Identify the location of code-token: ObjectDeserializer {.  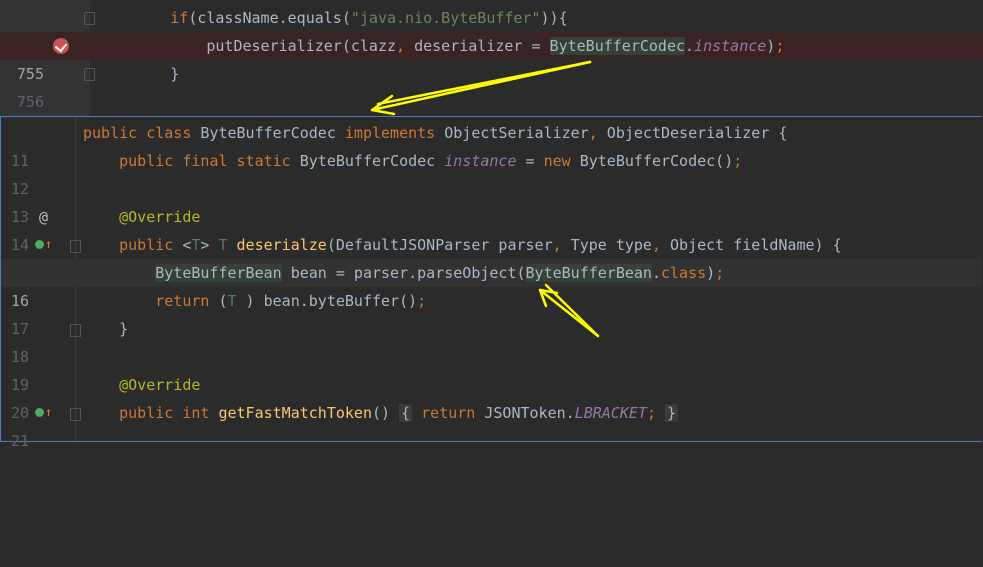
(692, 133).